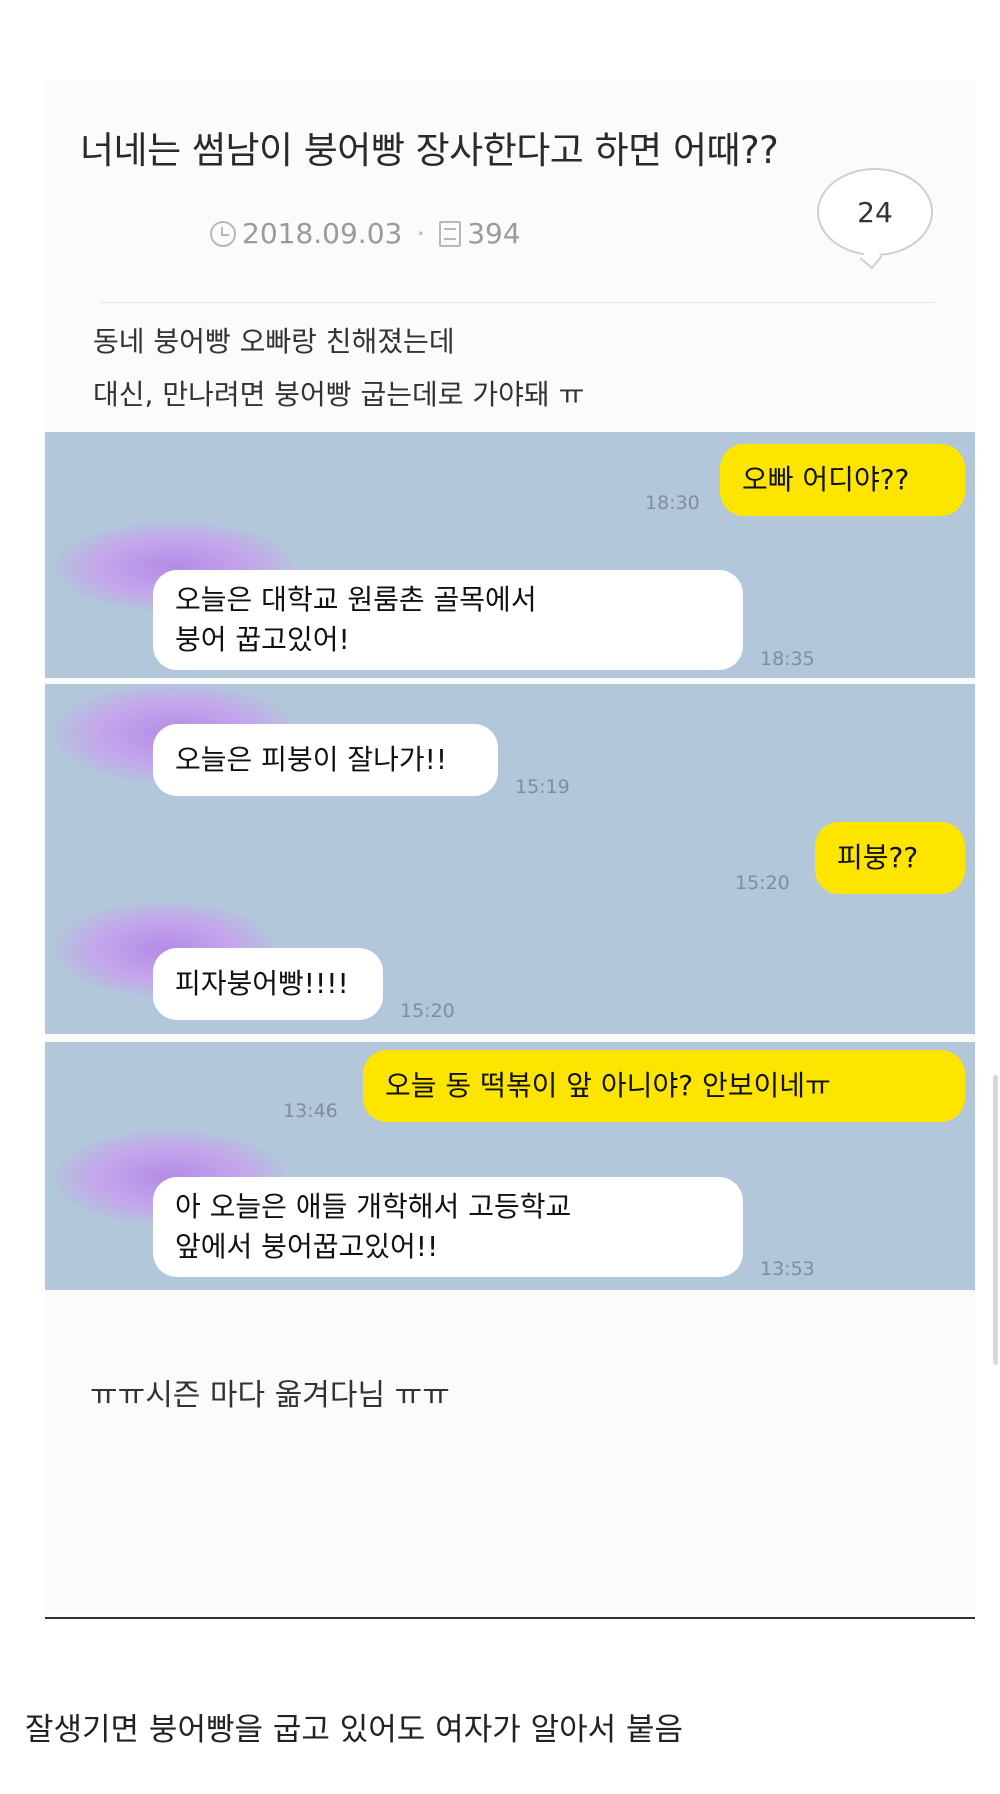 The width and height of the screenshot is (1000, 1794). I want to click on view-count: 394, so click(494, 233).